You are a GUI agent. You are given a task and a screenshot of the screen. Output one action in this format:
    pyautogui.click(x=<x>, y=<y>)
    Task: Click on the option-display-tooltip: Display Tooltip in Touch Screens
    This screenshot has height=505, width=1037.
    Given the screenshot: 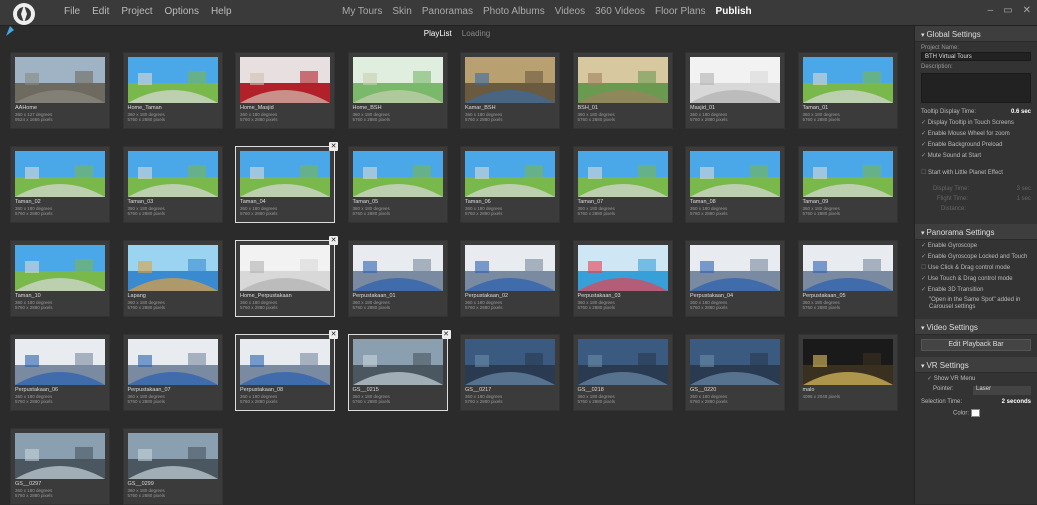 What is the action you would take?
    pyautogui.click(x=976, y=122)
    